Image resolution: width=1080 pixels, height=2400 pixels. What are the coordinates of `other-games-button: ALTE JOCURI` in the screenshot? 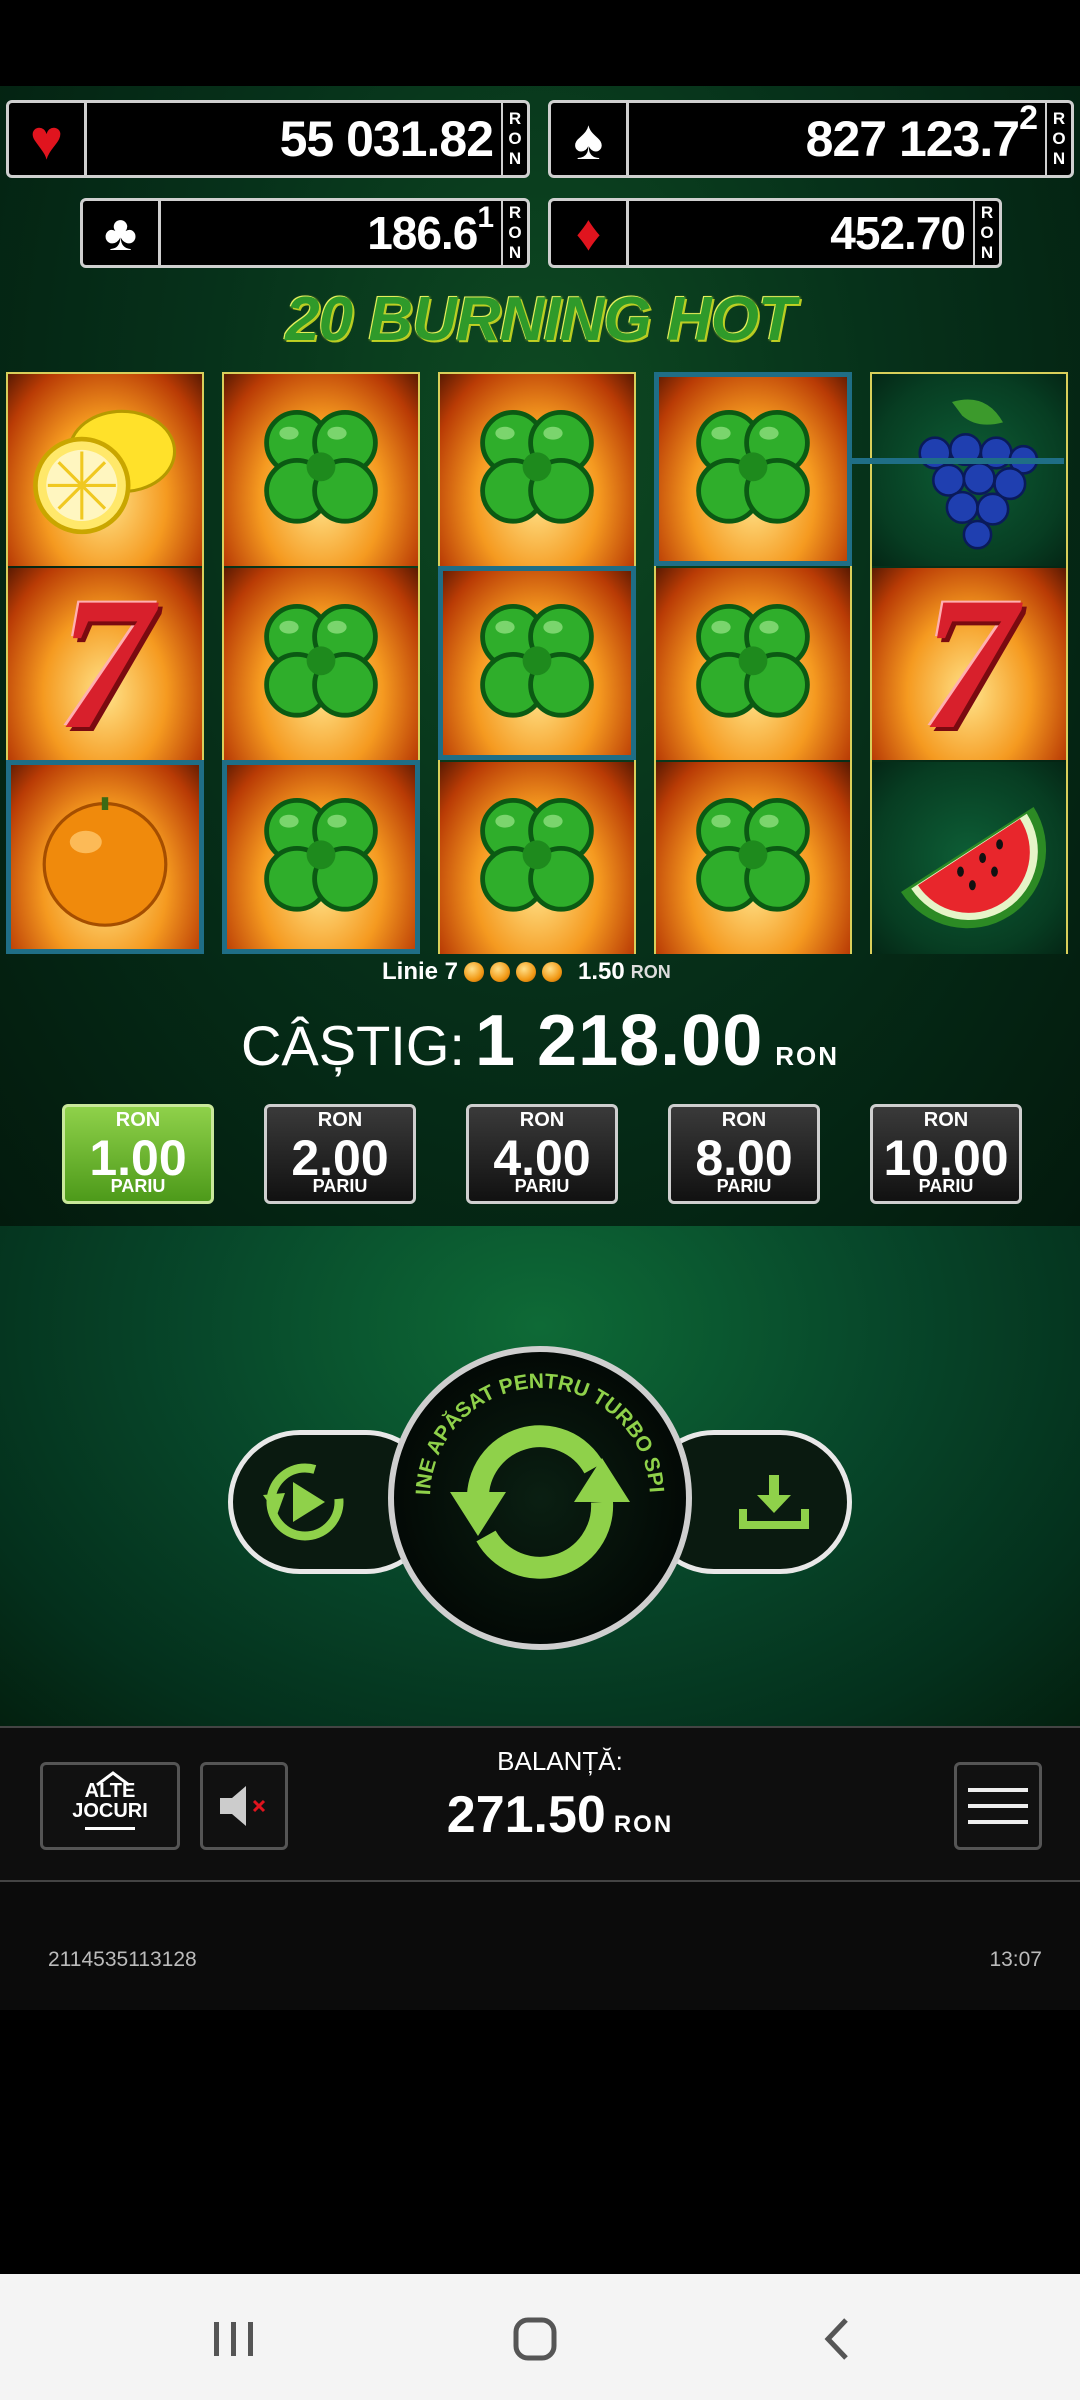 It's located at (110, 1806).